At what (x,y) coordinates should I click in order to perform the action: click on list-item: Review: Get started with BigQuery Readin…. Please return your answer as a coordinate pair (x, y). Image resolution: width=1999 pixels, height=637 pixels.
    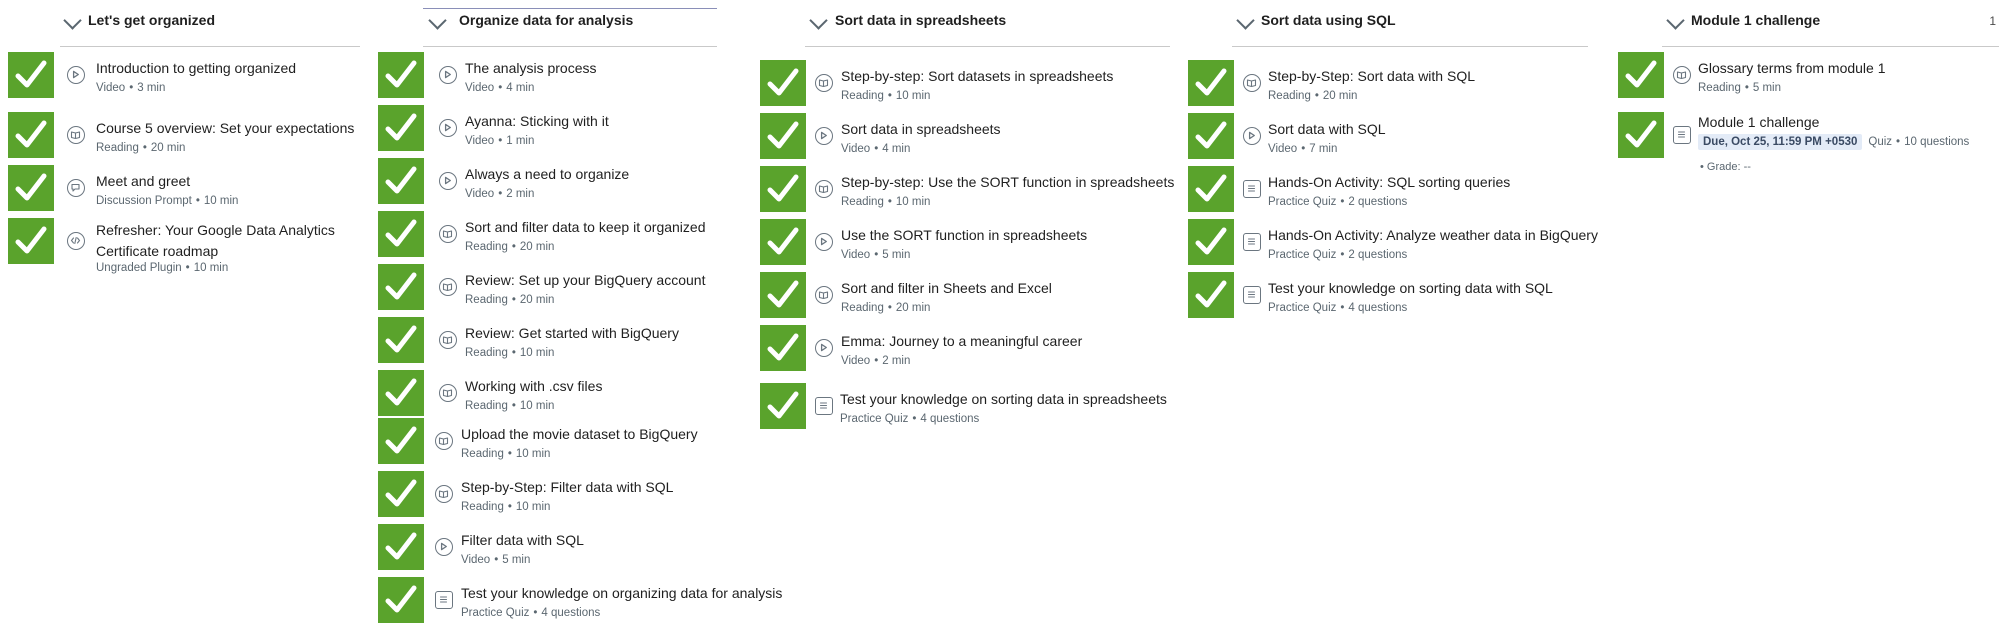
    Looking at the image, I should click on (560, 341).